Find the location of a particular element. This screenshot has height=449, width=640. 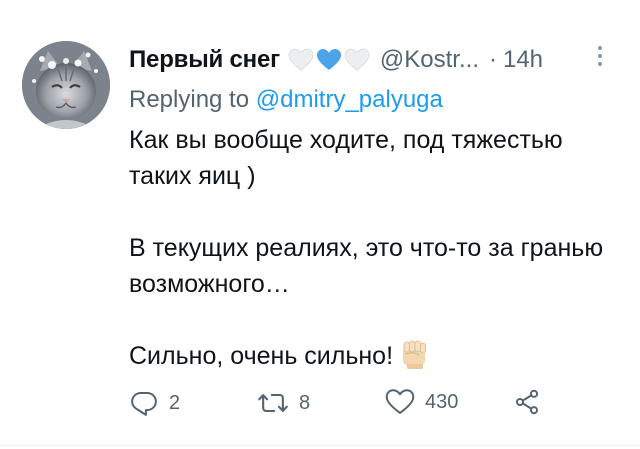

blue-heart-icon is located at coordinates (328, 59).